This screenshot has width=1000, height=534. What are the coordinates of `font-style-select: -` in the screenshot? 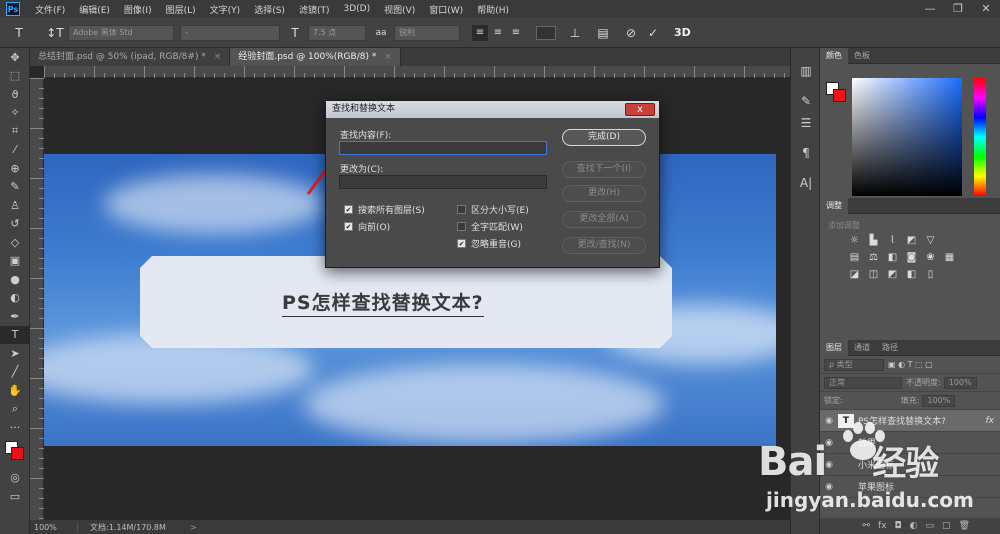 It's located at (230, 32).